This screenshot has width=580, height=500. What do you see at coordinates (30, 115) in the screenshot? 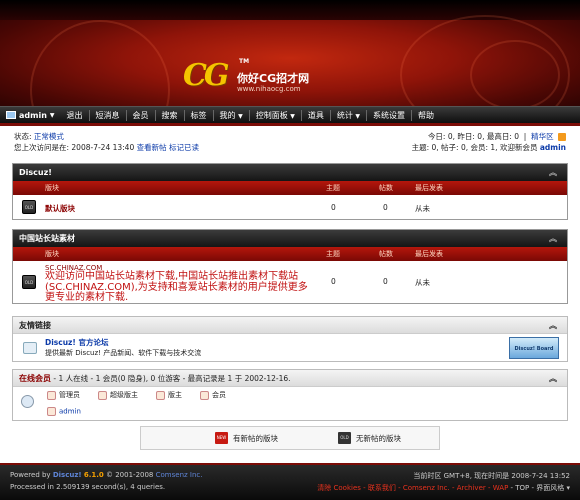
I see `user-menu: admin ▼` at bounding box center [30, 115].